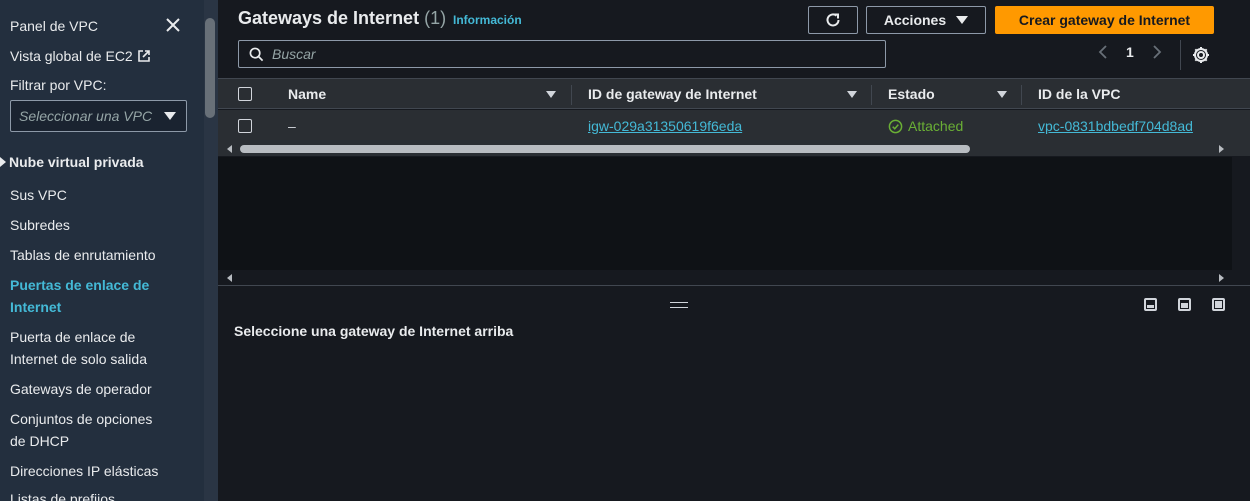 This screenshot has height=501, width=1250. I want to click on pagination: 1, so click(1130, 52).